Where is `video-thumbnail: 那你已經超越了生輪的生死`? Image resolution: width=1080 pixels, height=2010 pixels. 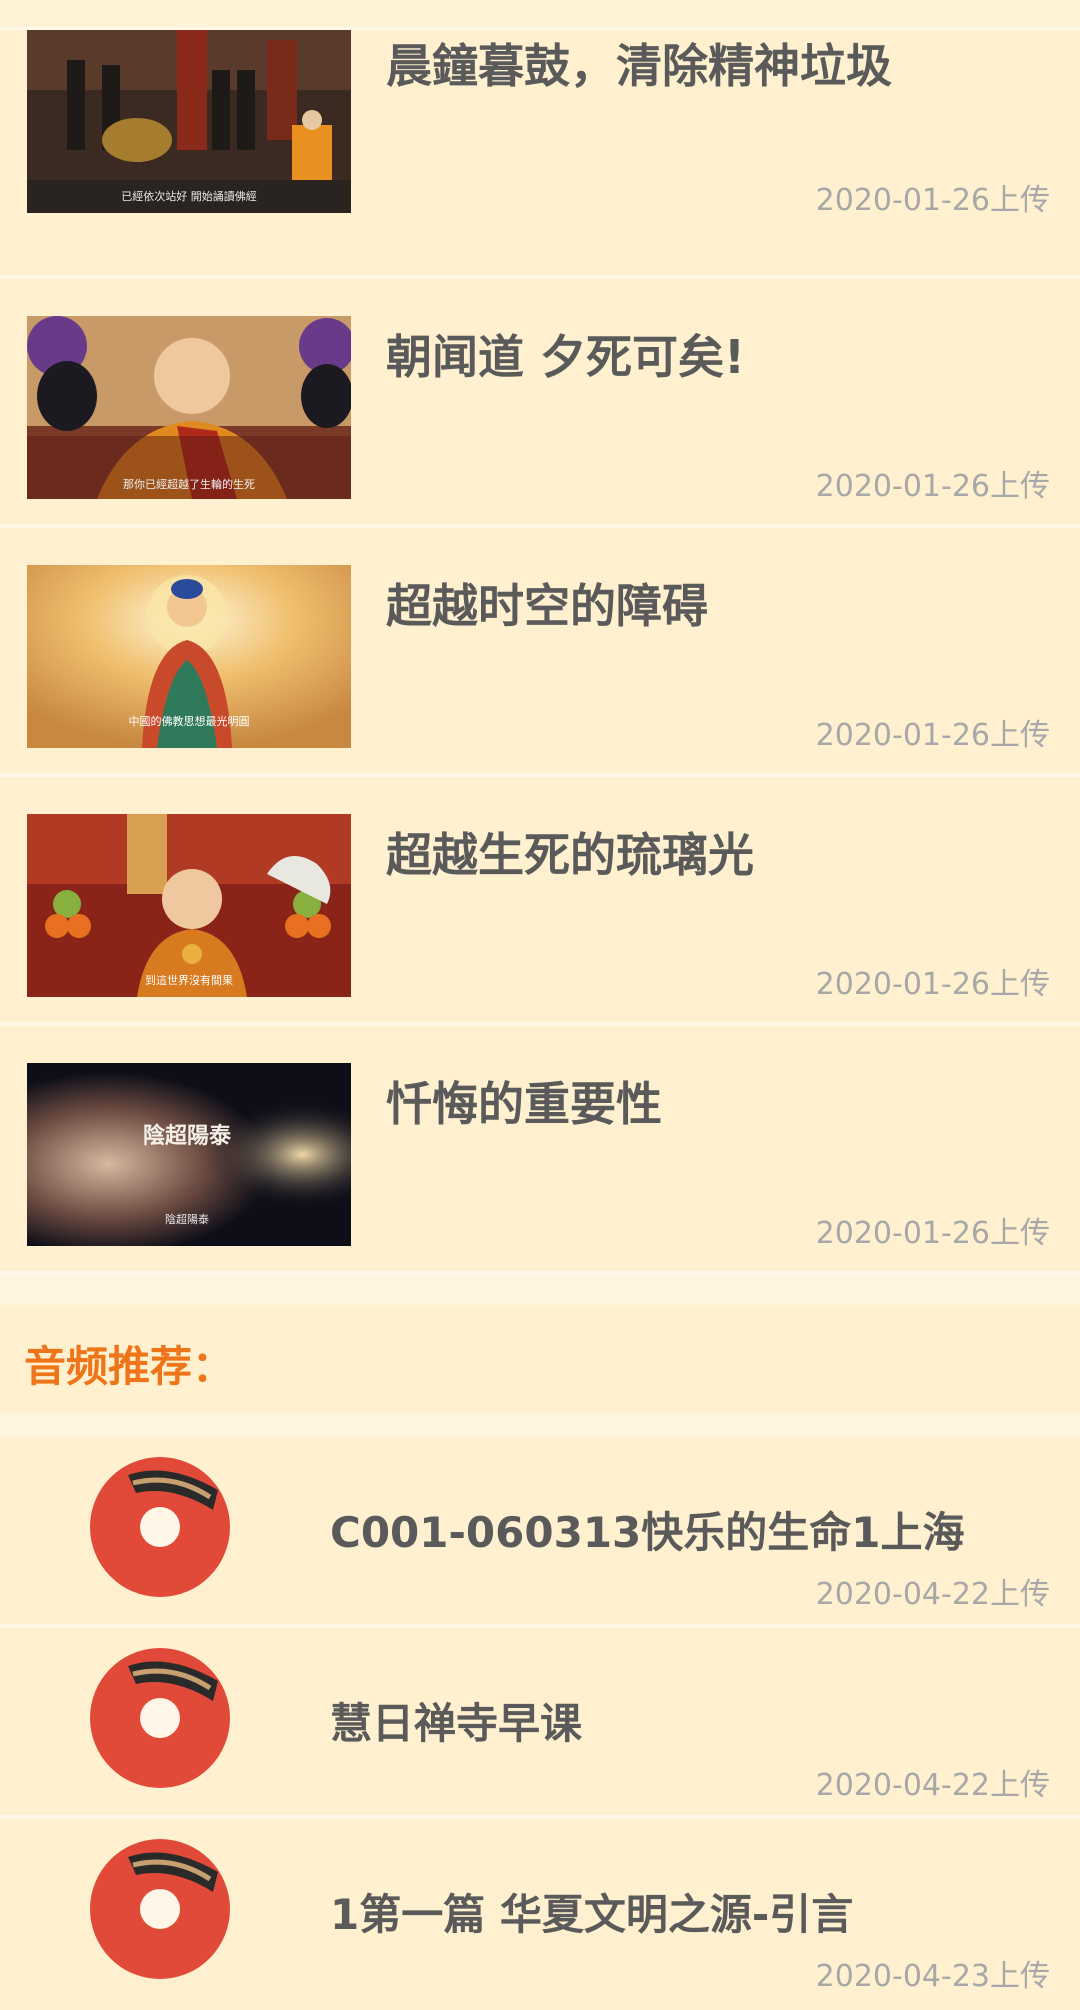 video-thumbnail: 那你已經超越了生輪的生死 is located at coordinates (189, 407).